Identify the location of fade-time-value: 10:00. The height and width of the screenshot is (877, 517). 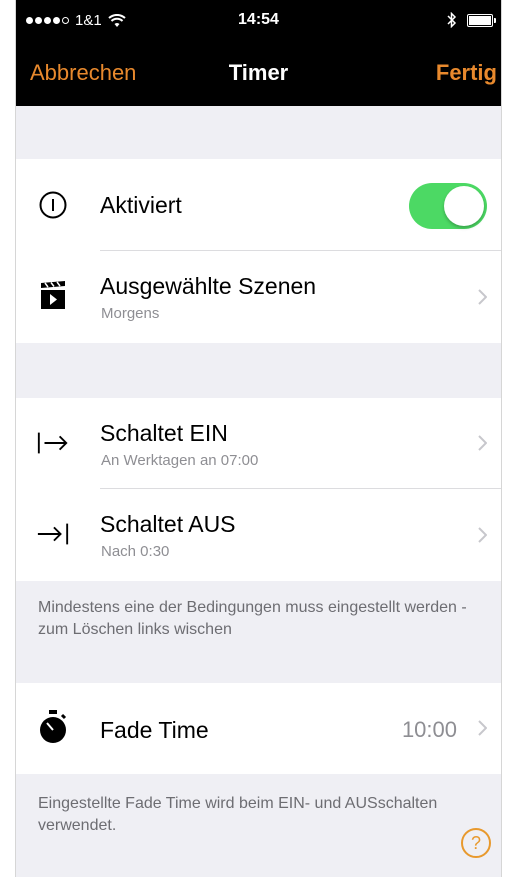
(429, 729).